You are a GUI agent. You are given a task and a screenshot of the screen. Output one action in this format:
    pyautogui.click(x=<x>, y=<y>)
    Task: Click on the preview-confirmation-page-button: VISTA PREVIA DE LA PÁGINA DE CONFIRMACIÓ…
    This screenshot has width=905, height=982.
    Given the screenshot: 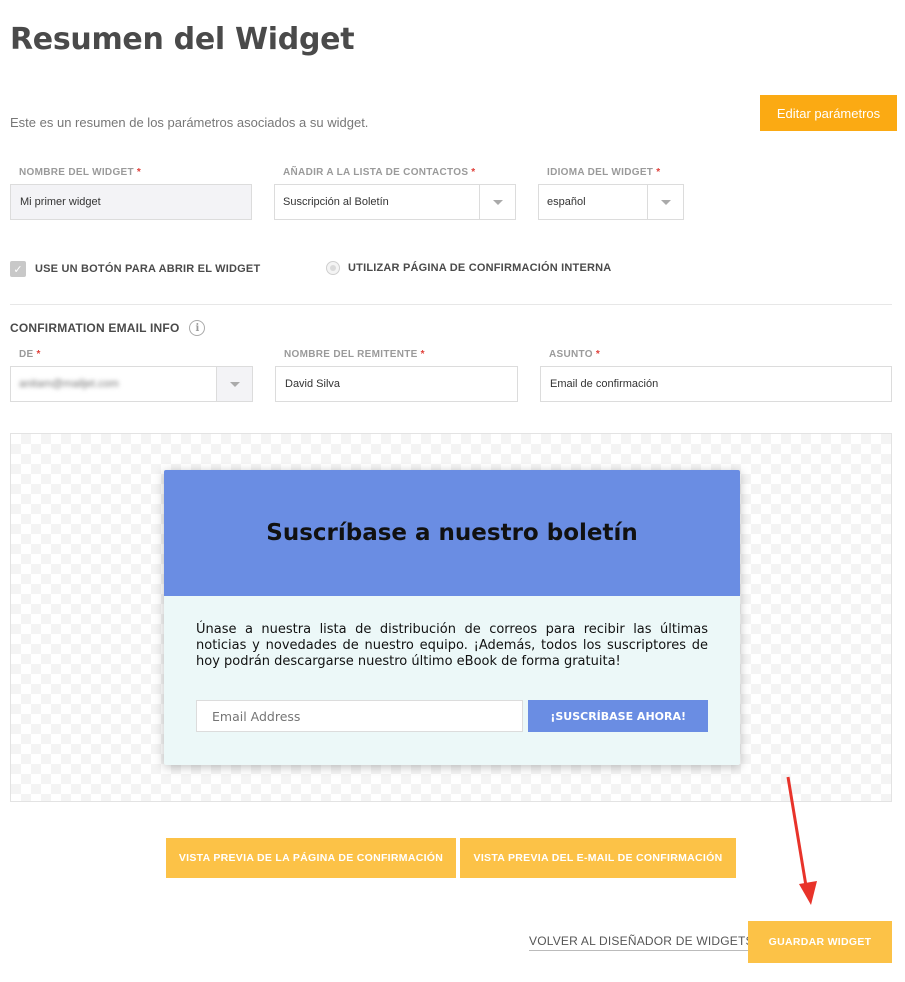 What is the action you would take?
    pyautogui.click(x=311, y=858)
    